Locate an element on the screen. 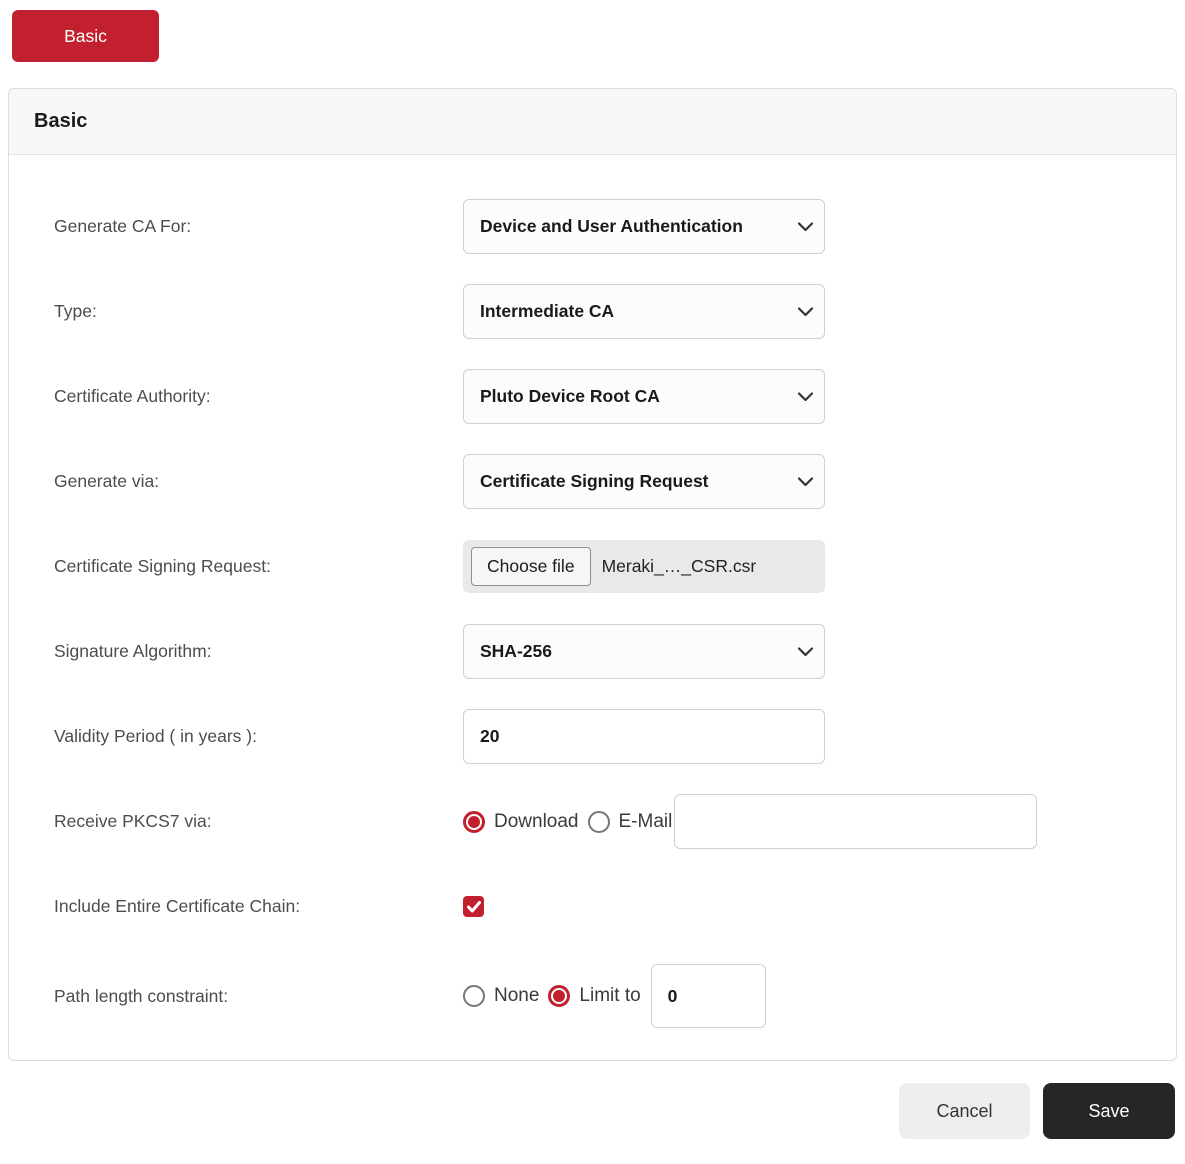 The height and width of the screenshot is (1164, 1185). path-length-radio-group: None Limit to is located at coordinates (614, 996).